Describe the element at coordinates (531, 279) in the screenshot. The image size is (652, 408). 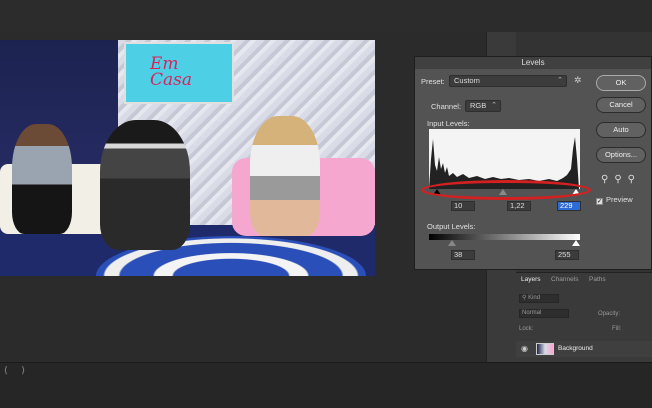
I see `tab-layers: Layers` at that location.